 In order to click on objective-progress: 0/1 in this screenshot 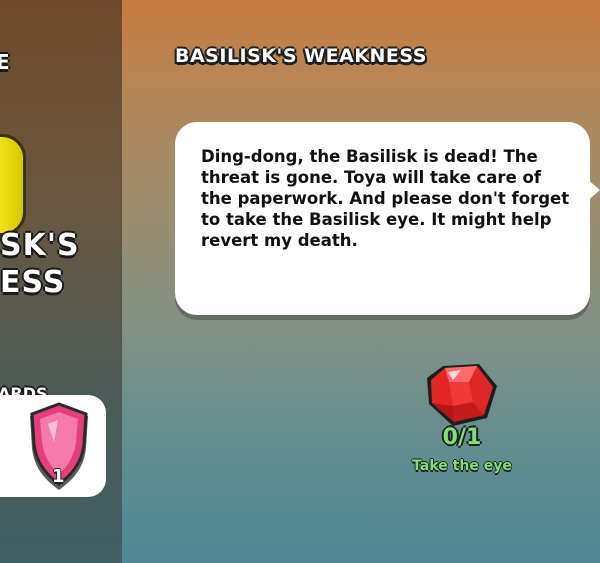, I will do `click(462, 437)`.